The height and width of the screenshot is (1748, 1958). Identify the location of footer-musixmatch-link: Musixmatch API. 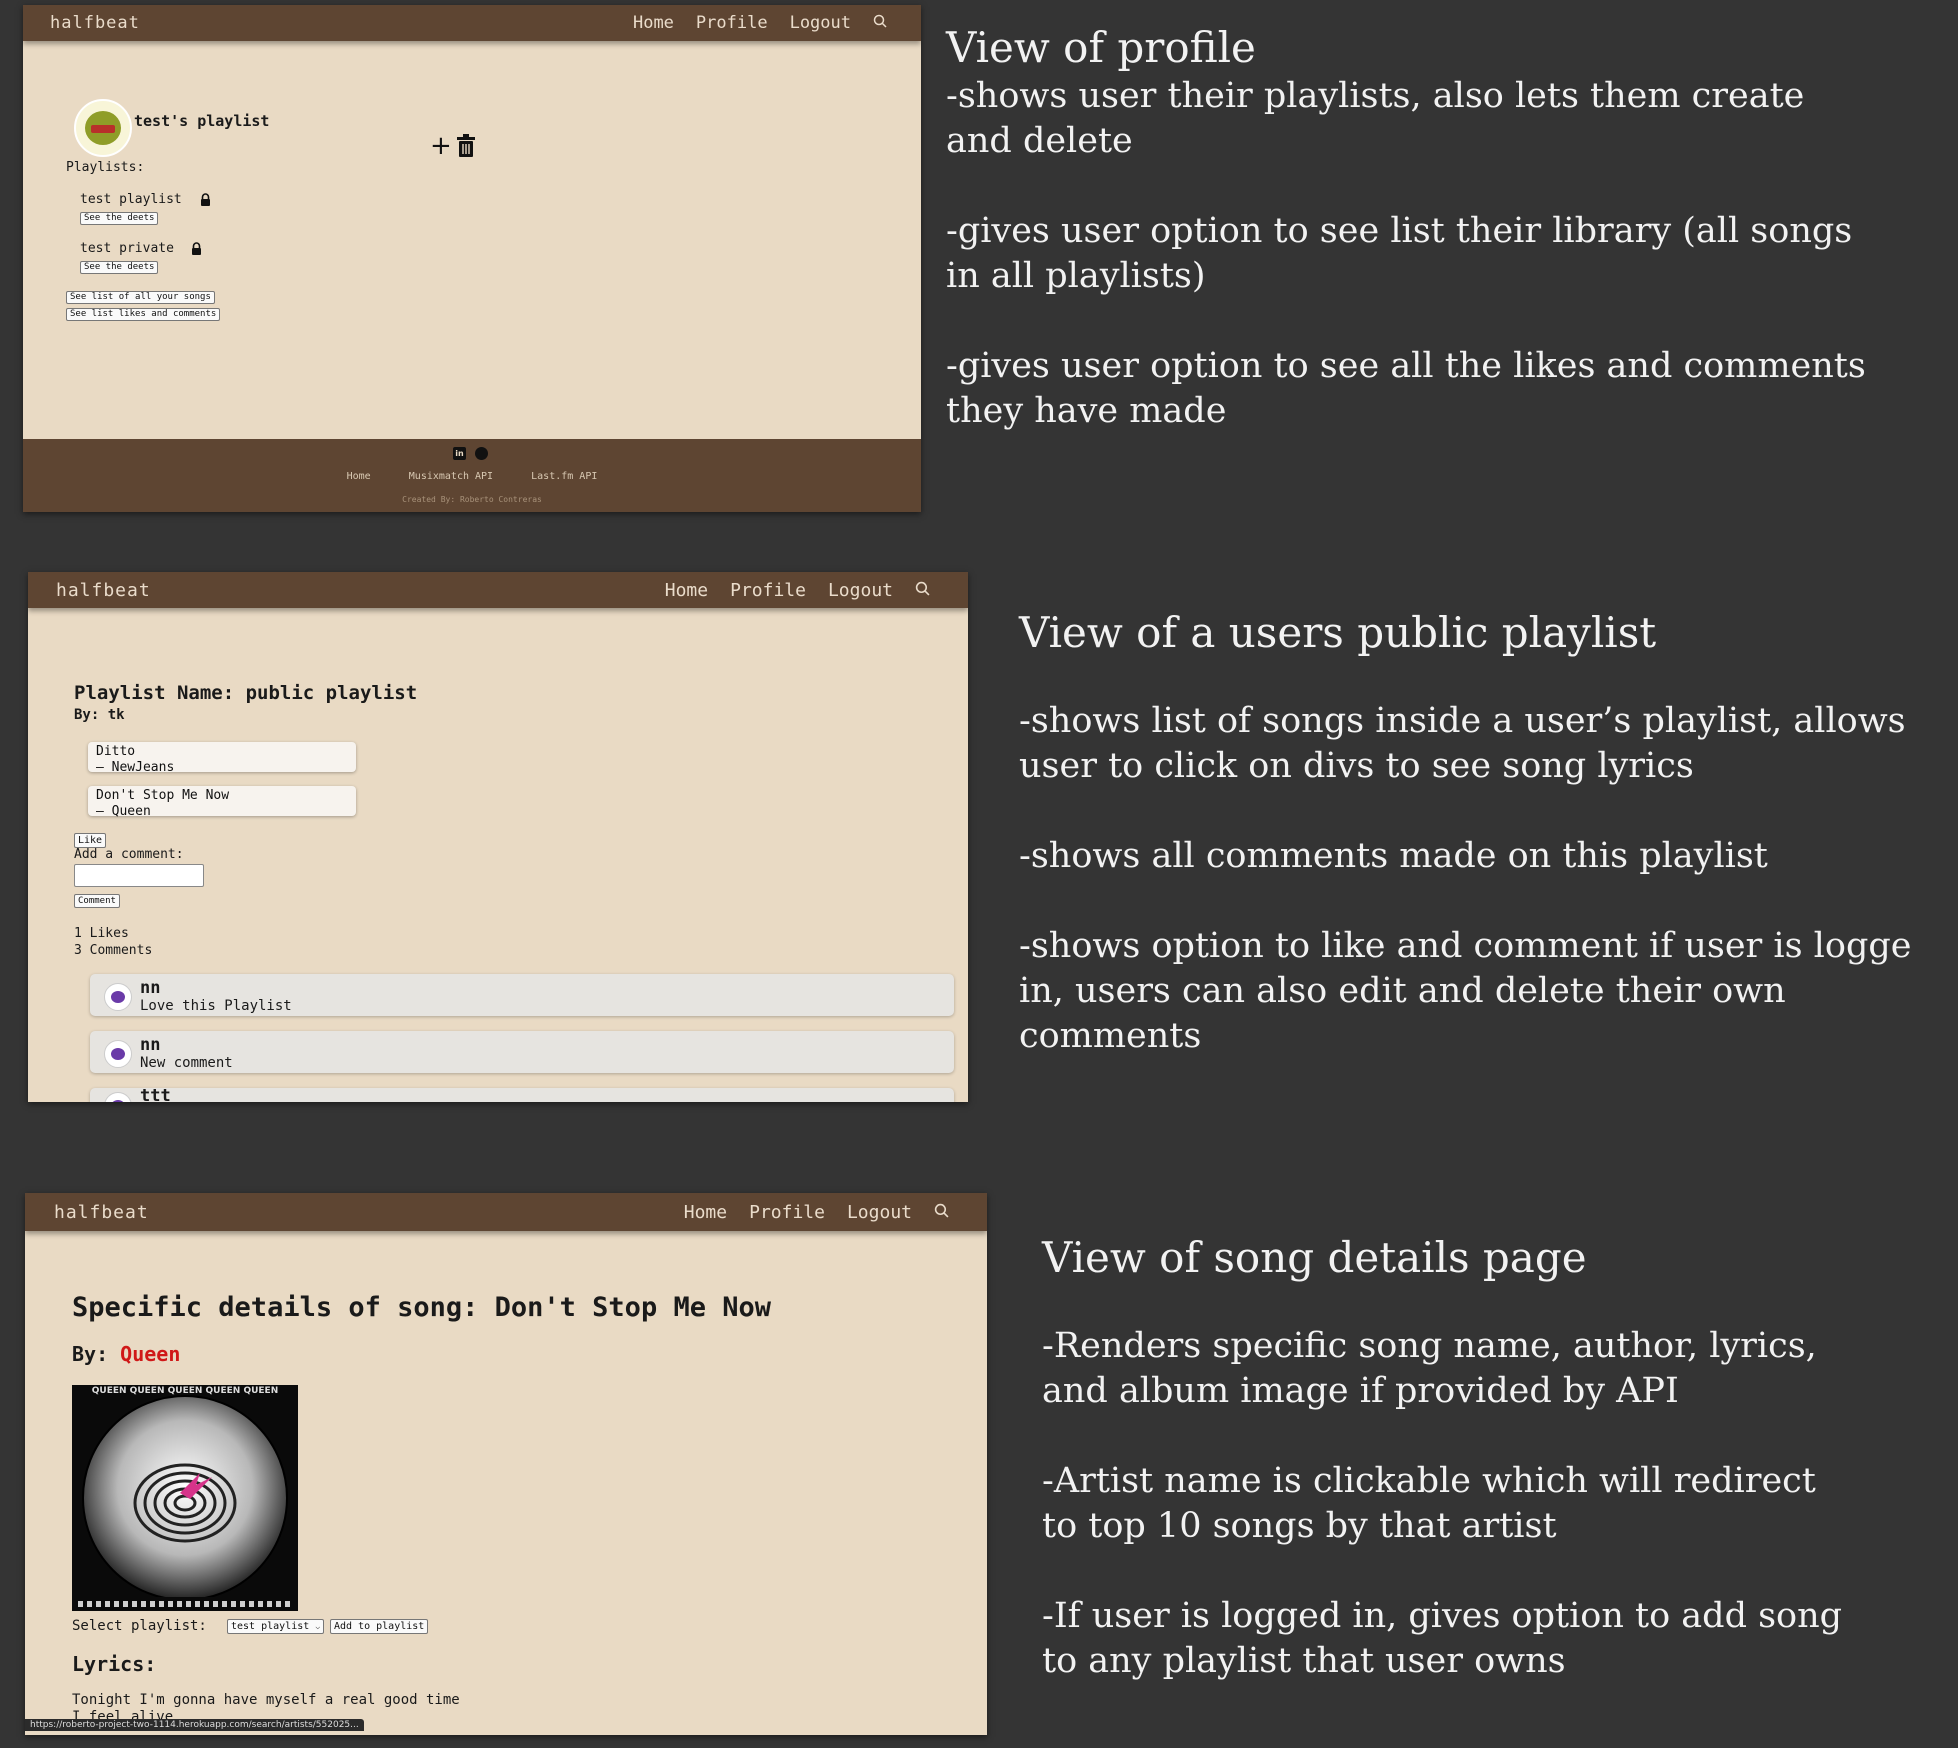
(451, 476).